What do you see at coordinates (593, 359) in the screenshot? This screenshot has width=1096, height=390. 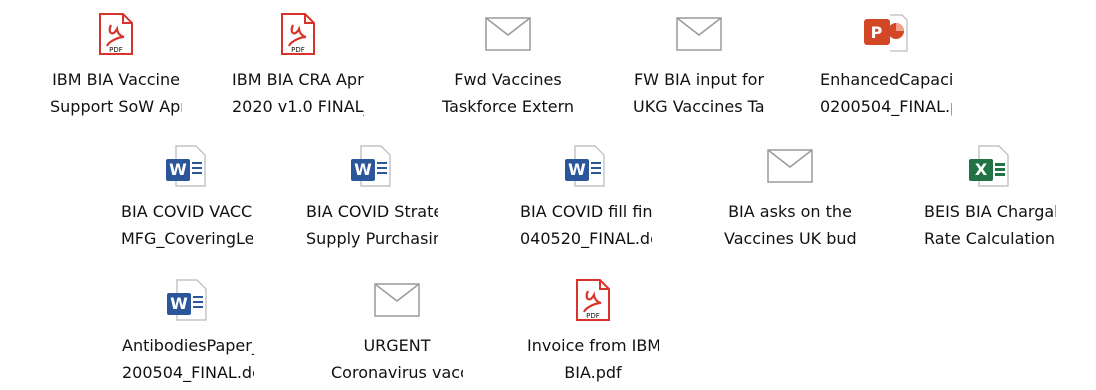 I see `file-label: Invoice from IBM to BIA.pdf` at bounding box center [593, 359].